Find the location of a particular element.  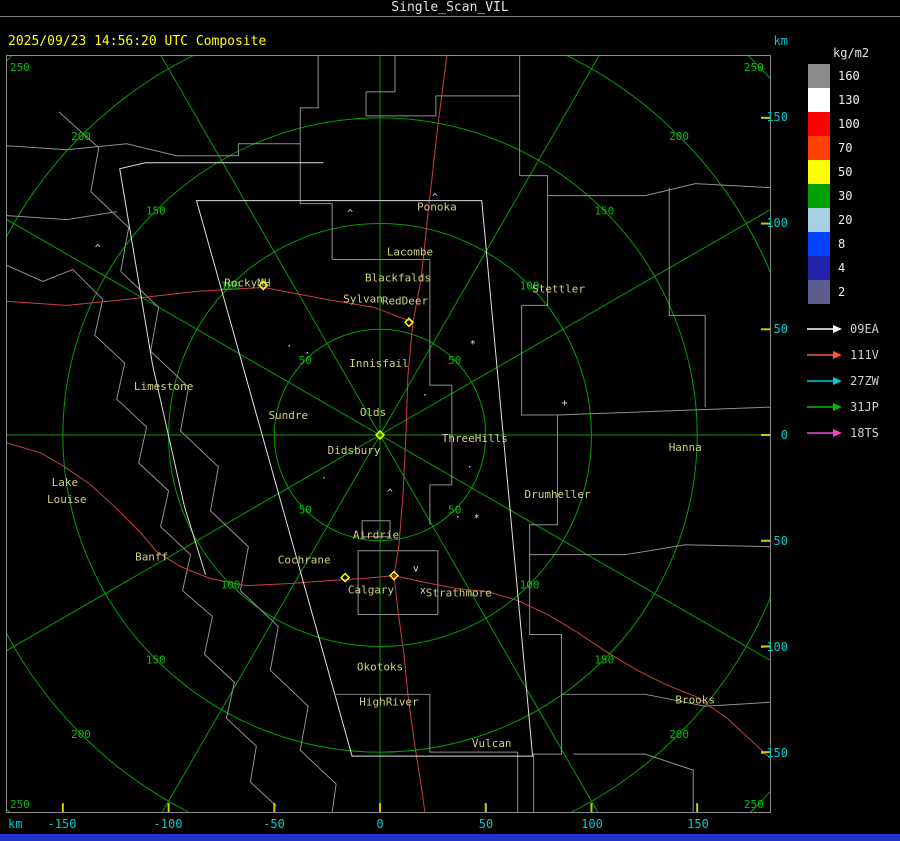

color-scale-value: 4 is located at coordinates (842, 268).